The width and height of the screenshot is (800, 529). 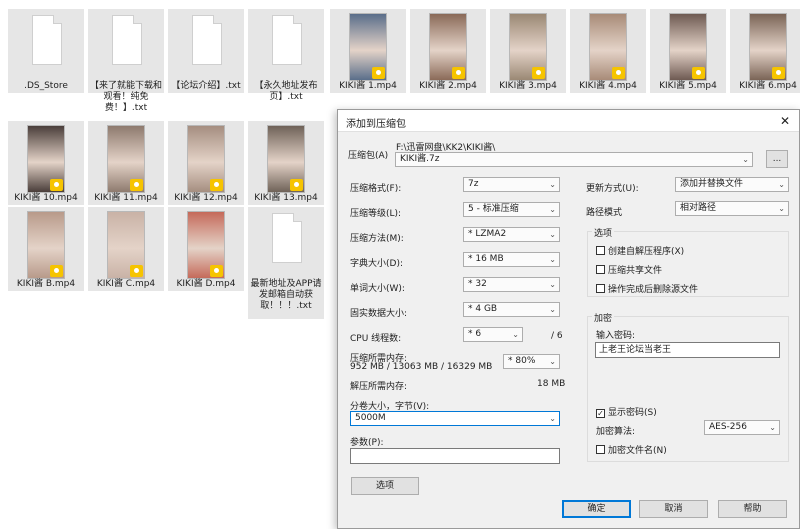 I want to click on word-select: * 32 ⌄, so click(x=511, y=284).